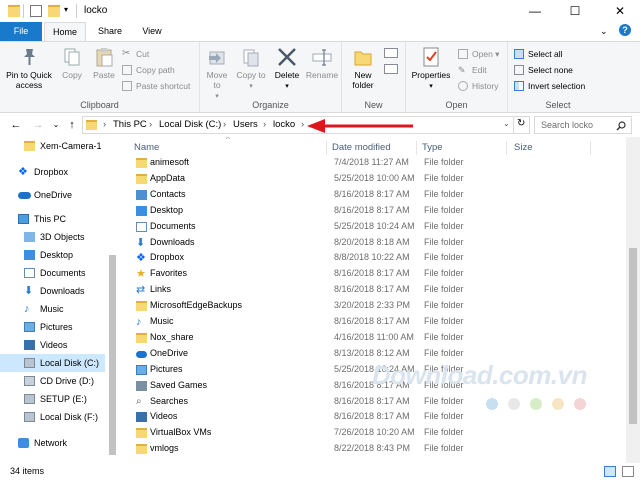  Describe the element at coordinates (29, 273) in the screenshot. I see `documents-icon` at that location.